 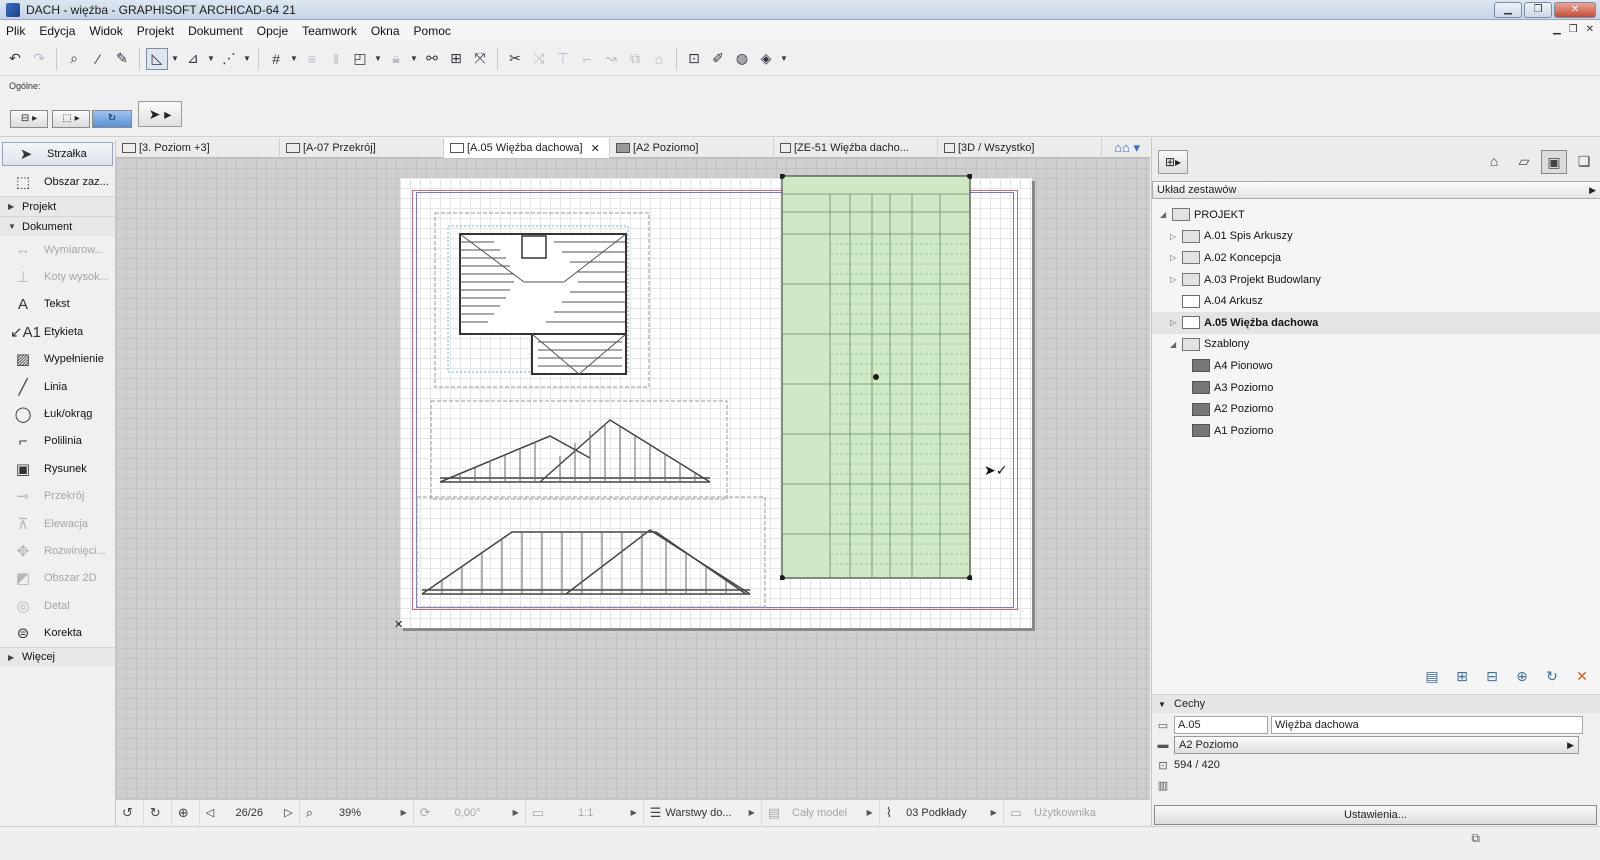 I want to click on tree-item: A.04 Arkusz, so click(x=1376, y=301).